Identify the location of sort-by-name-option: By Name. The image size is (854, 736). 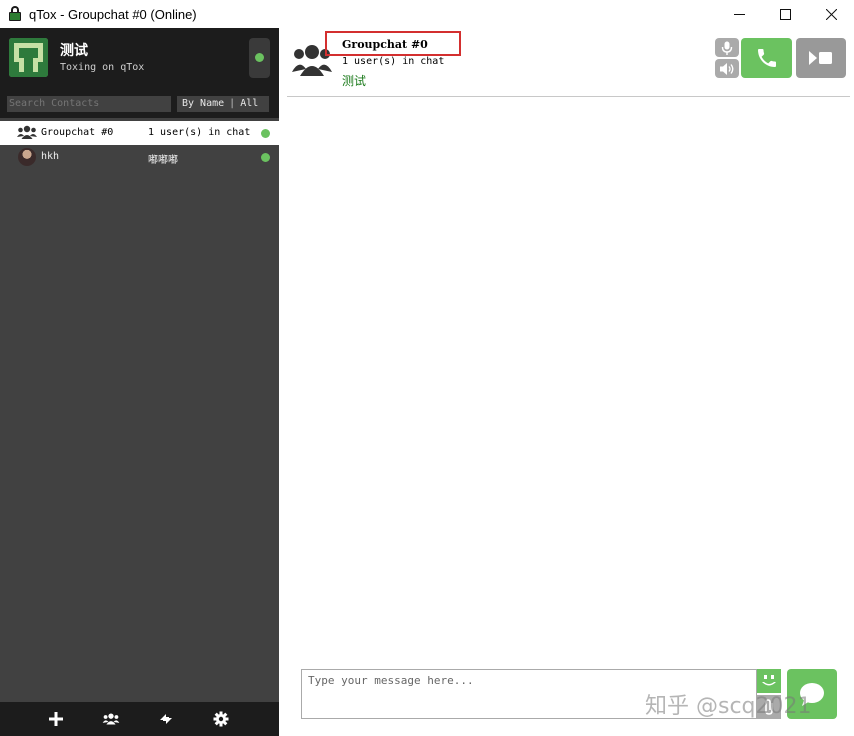
(203, 104).